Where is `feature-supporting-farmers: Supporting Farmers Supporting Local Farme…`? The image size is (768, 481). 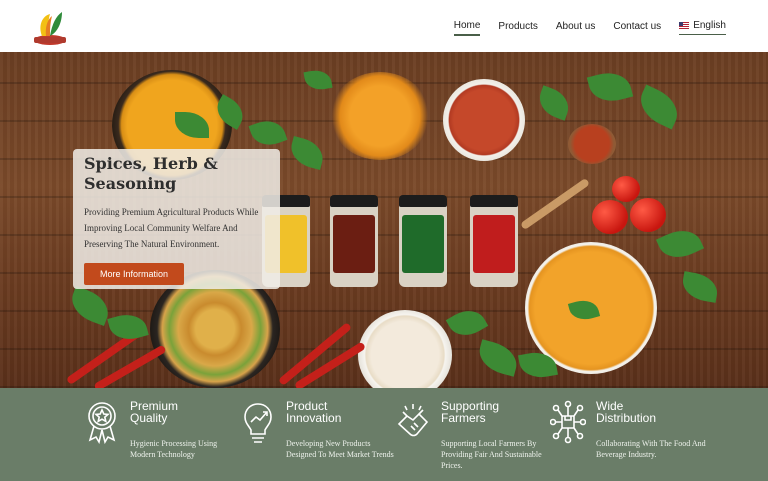 feature-supporting-farmers: Supporting Farmers Supporting Local Farme… is located at coordinates (475, 434).